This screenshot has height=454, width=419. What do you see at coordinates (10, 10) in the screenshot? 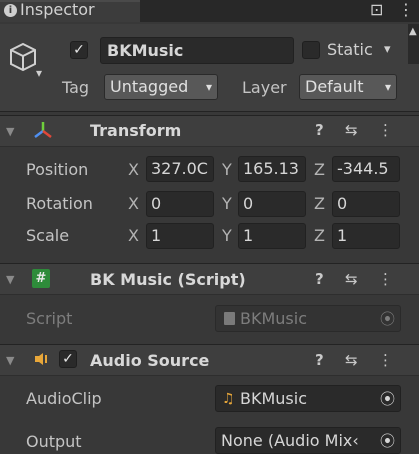
I see `info-icon: i` at bounding box center [10, 10].